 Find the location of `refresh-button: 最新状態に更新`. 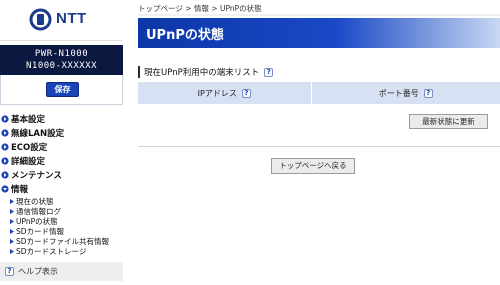

refresh-button: 最新状態に更新 is located at coordinates (448, 121).